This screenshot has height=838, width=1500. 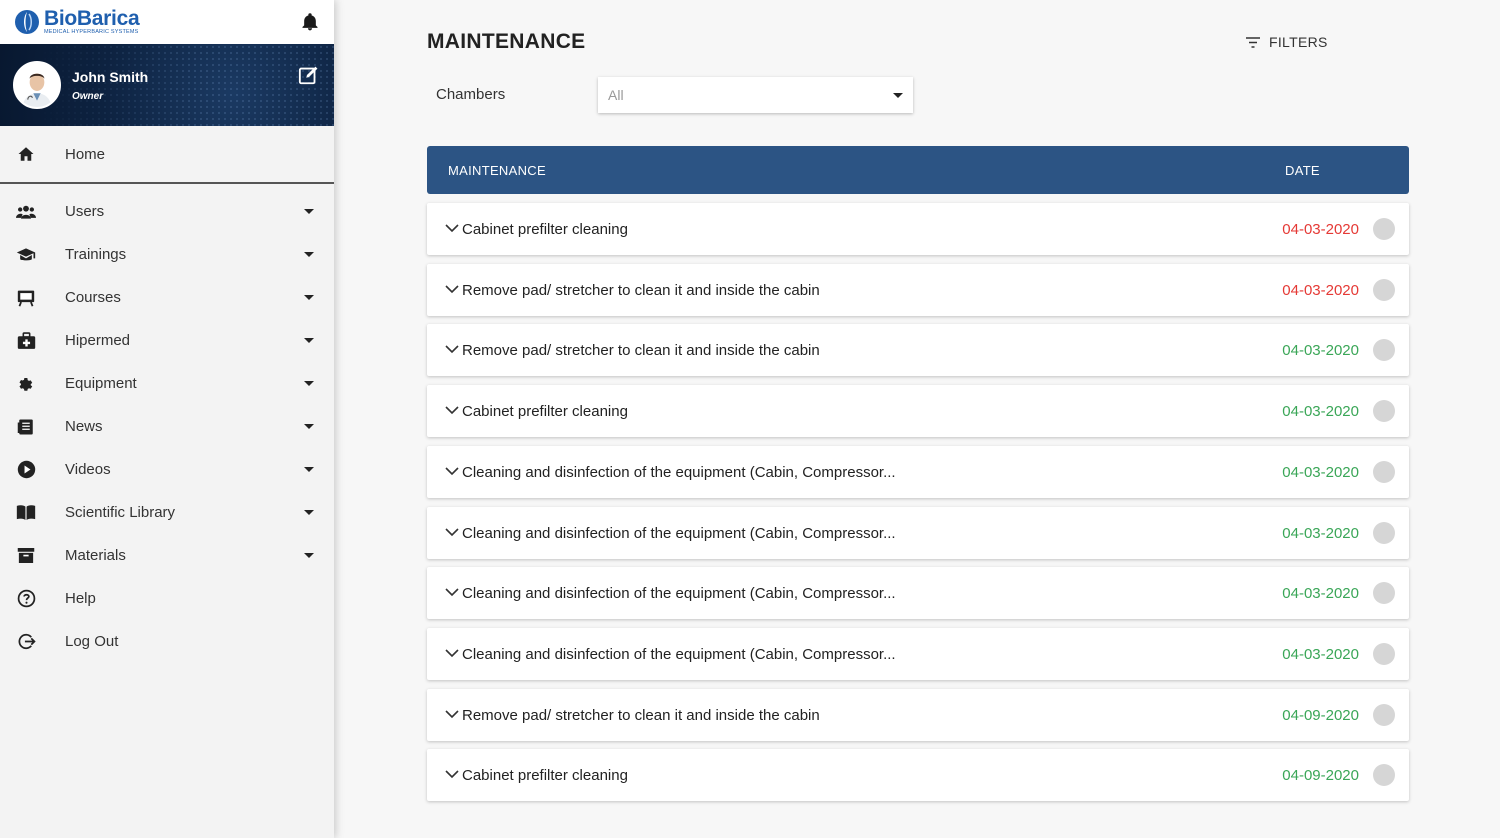 What do you see at coordinates (26, 556) in the screenshot?
I see `archive-box-icon` at bounding box center [26, 556].